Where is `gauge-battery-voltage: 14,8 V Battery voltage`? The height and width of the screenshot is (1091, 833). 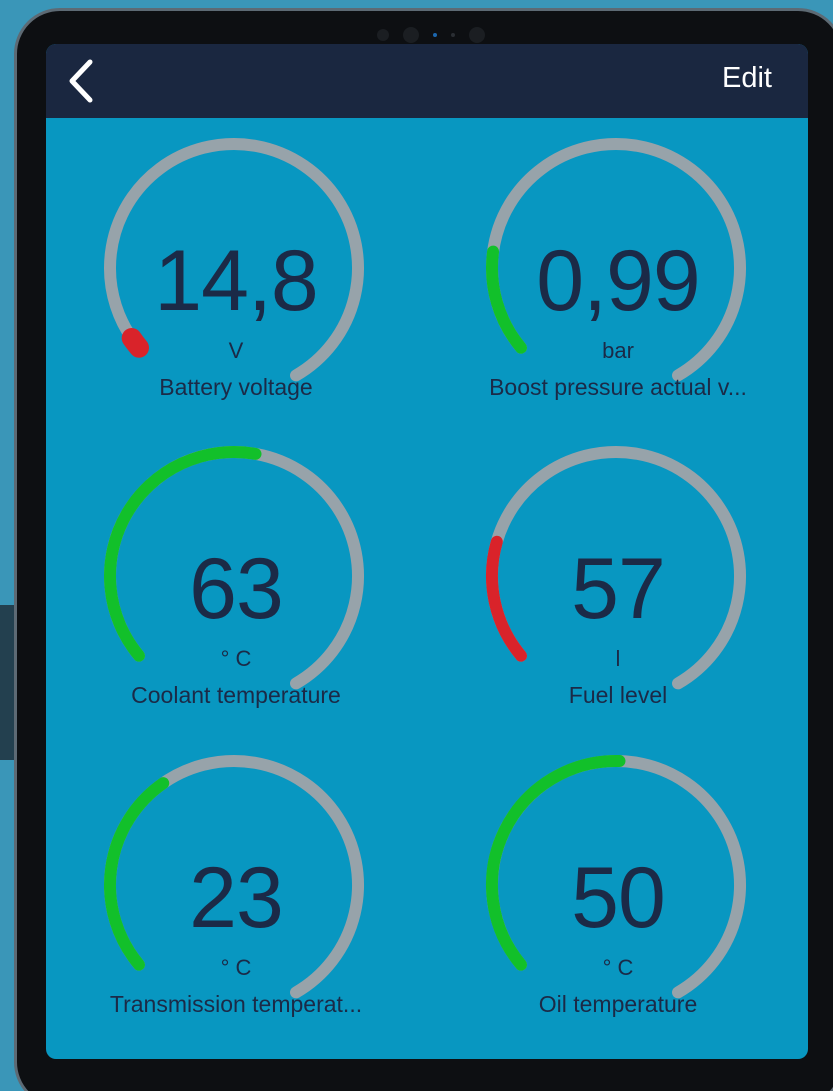
gauge-battery-voltage: 14,8 V Battery voltage is located at coordinates (236, 268).